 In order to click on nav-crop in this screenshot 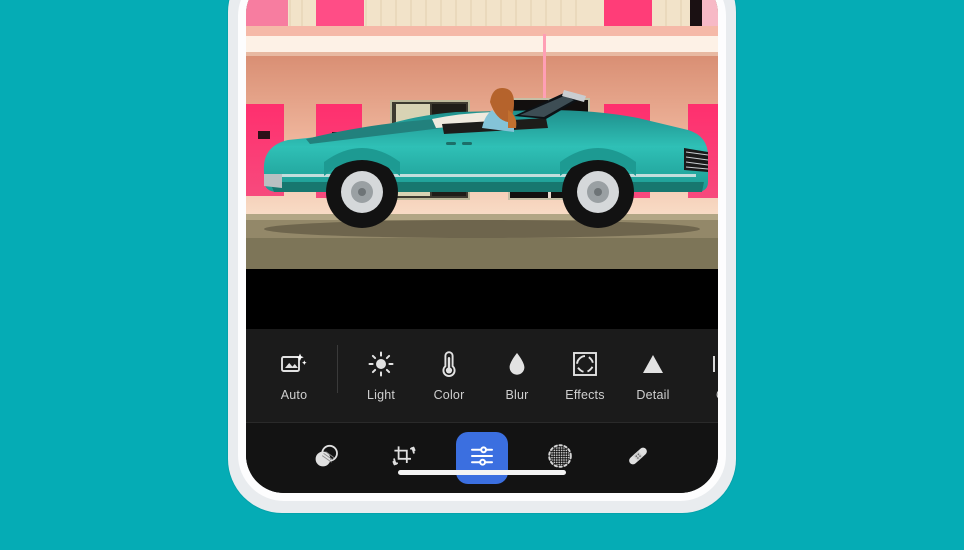, I will do `click(404, 458)`.